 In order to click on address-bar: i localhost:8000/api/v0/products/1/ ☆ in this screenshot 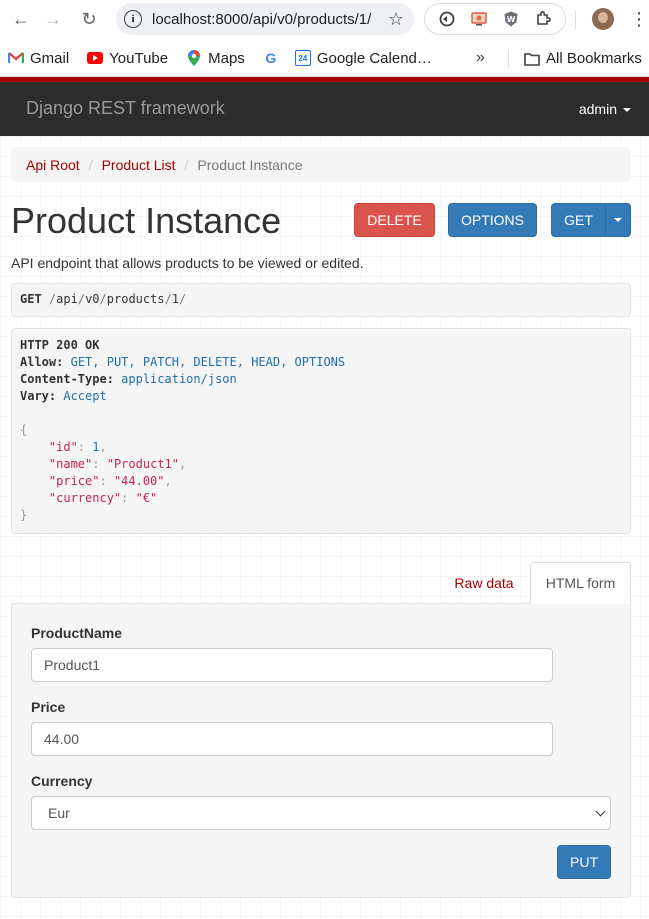, I will do `click(265, 19)`.